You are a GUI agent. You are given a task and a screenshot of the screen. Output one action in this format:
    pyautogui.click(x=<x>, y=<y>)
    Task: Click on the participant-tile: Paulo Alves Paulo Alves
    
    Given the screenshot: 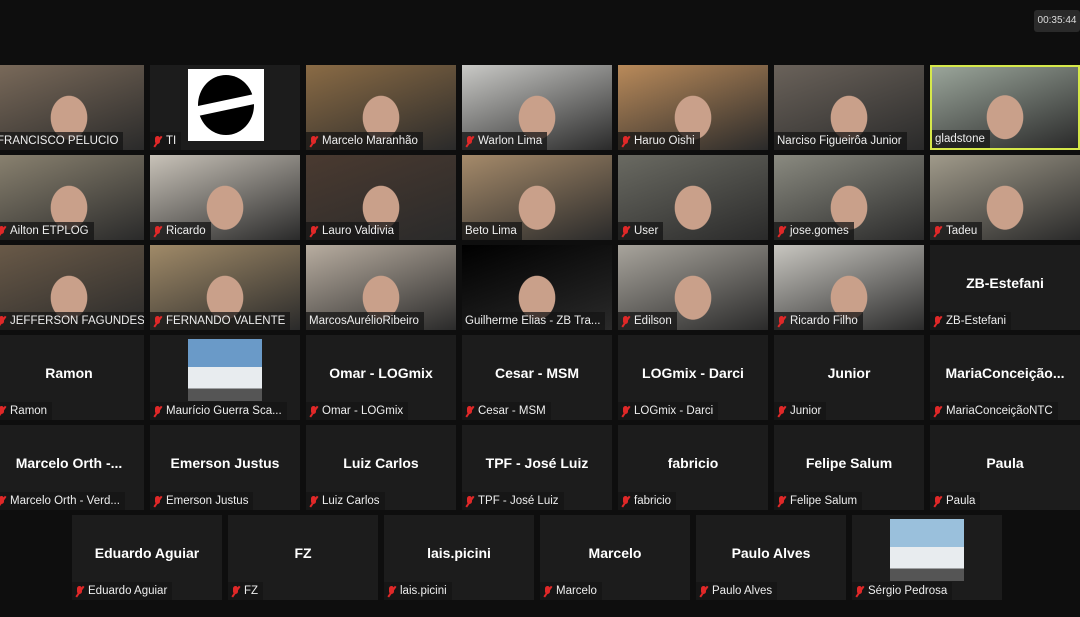 What is the action you would take?
    pyautogui.click(x=771, y=557)
    